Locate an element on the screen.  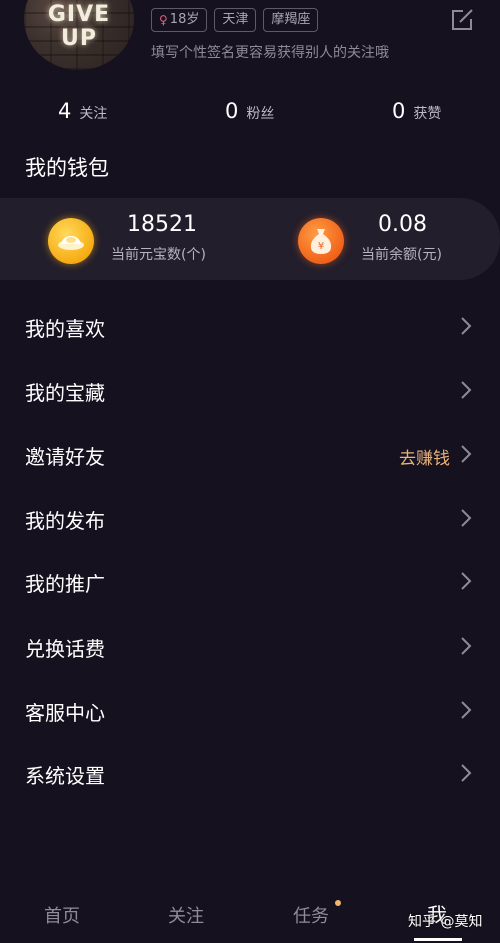
menu-label: 系统设置 is located at coordinates (65, 776).